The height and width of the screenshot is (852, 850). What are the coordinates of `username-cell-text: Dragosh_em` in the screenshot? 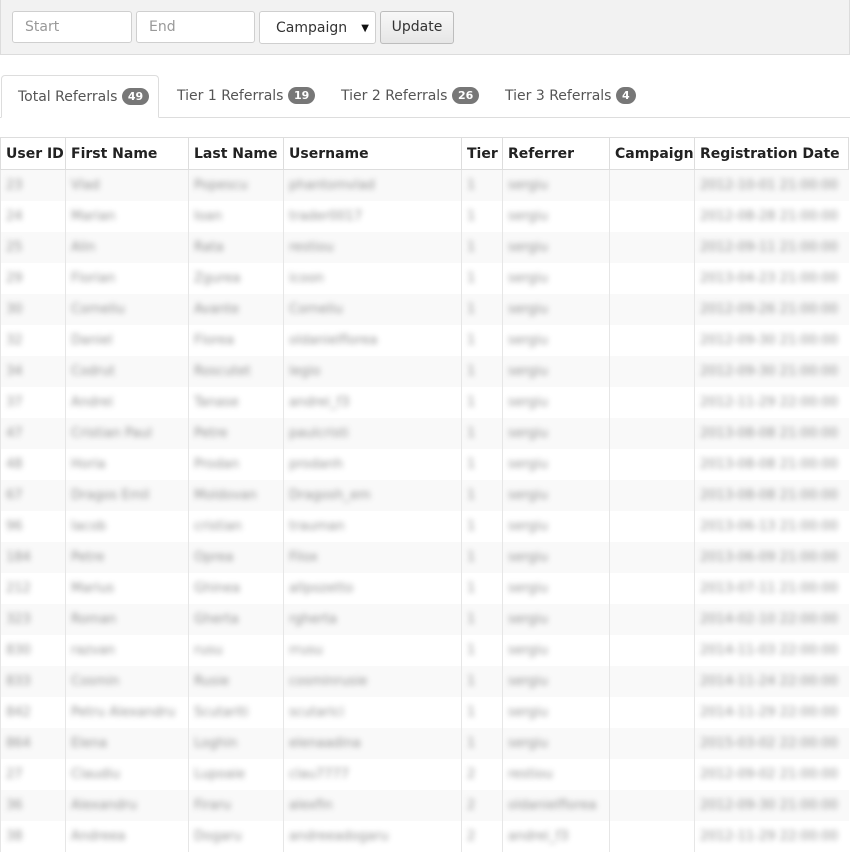 It's located at (330, 495).